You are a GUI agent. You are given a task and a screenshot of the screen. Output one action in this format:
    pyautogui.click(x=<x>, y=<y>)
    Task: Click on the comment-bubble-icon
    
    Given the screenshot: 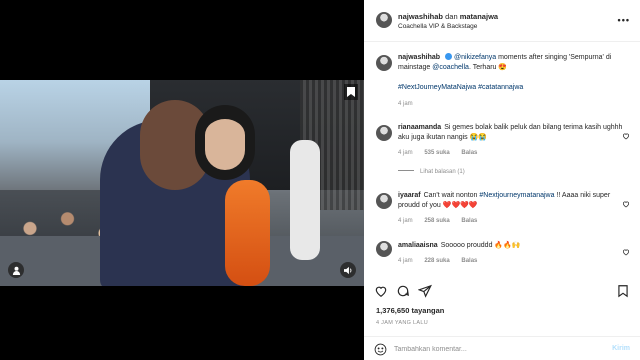 What is the action you would take?
    pyautogui.click(x=403, y=291)
    